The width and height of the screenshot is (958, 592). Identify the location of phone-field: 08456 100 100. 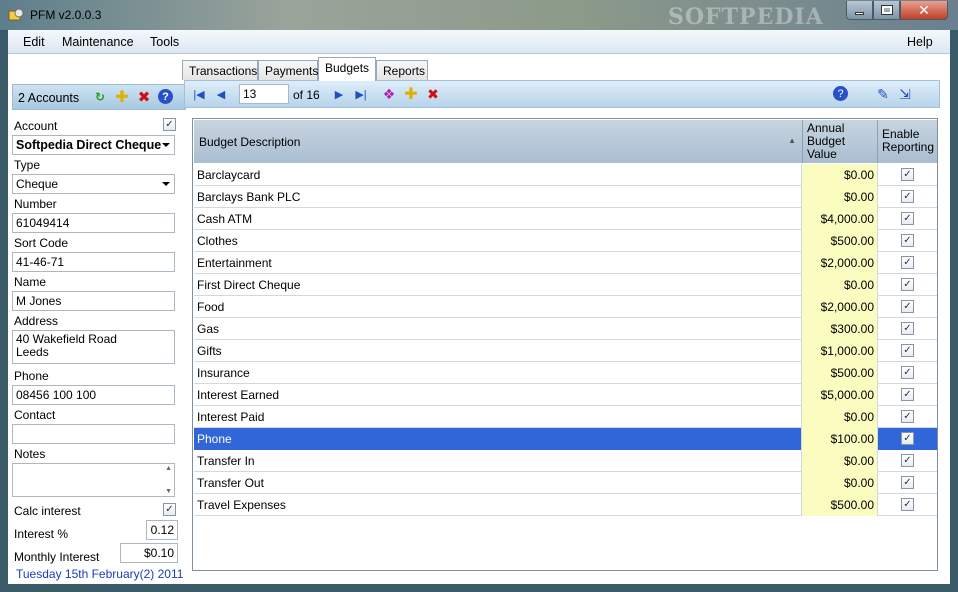
(93, 395).